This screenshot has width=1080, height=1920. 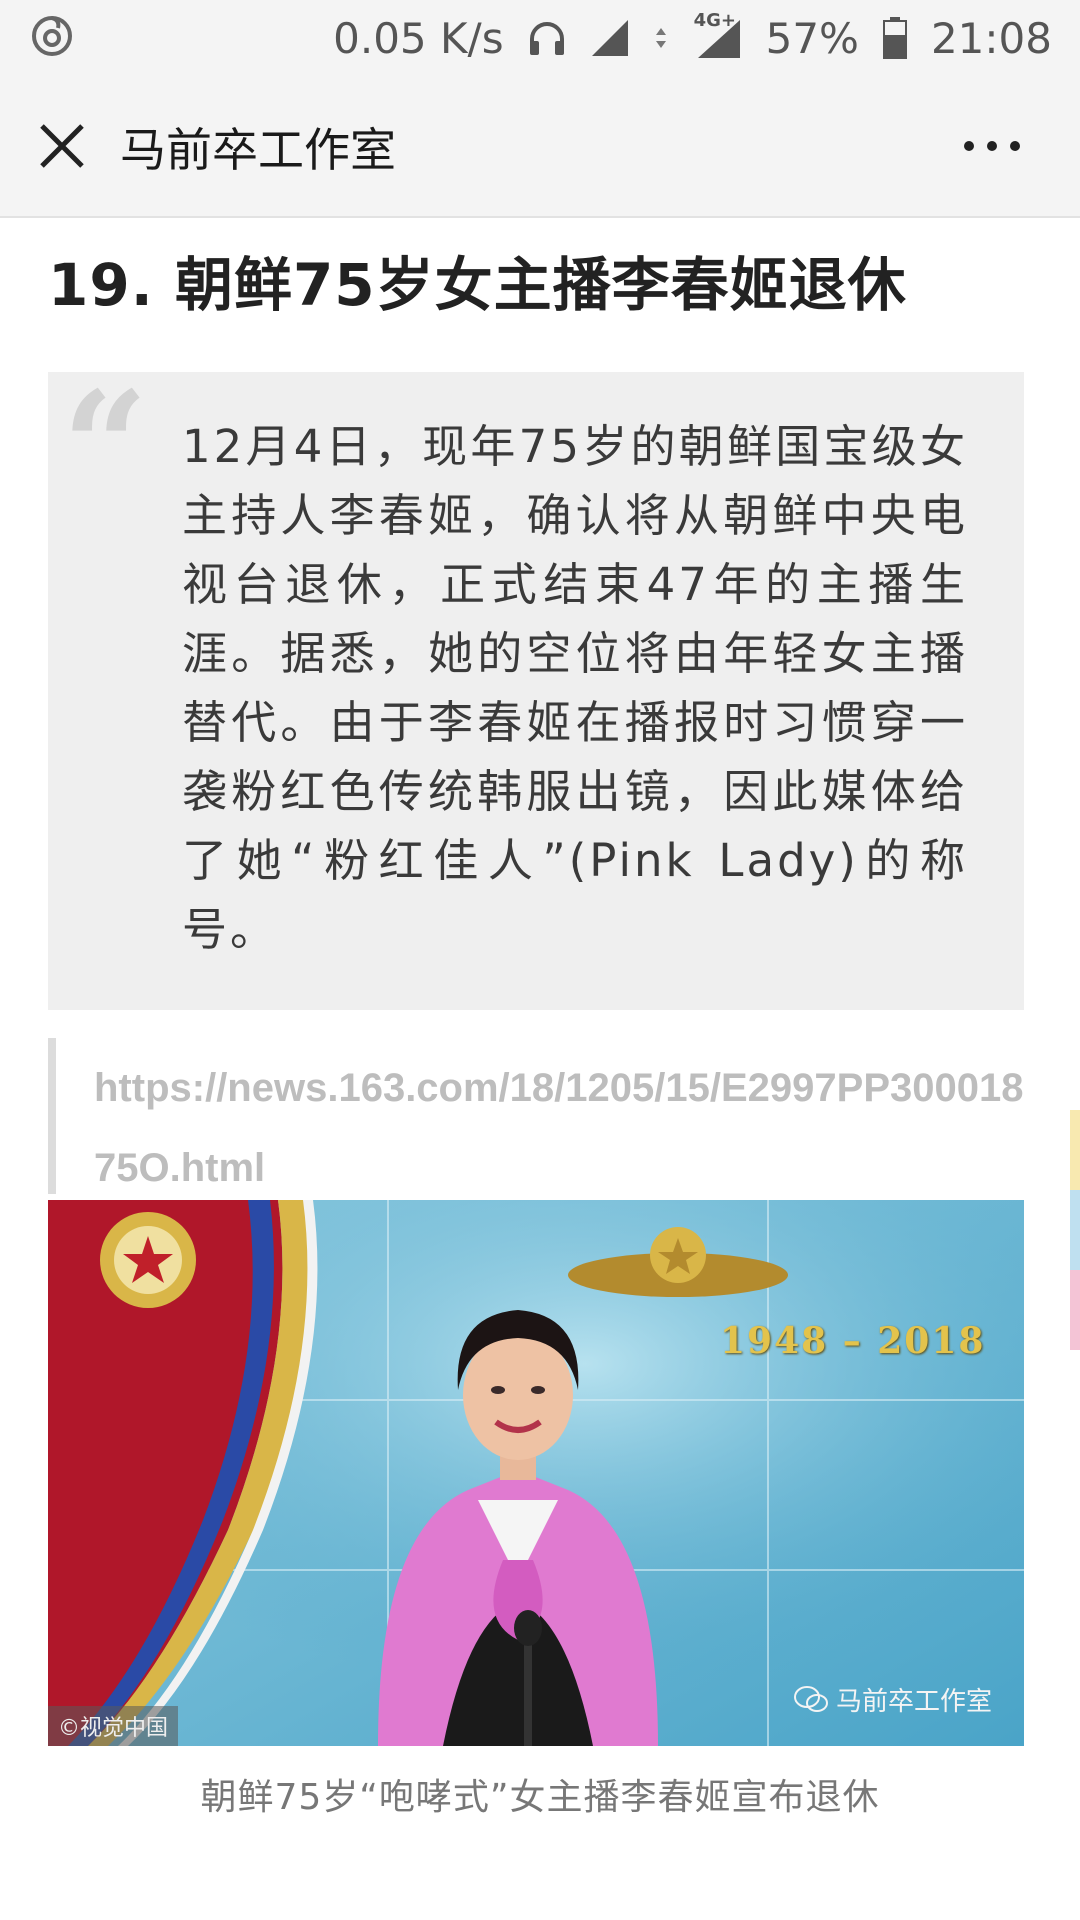 I want to click on netease-music-icon, so click(x=52, y=36).